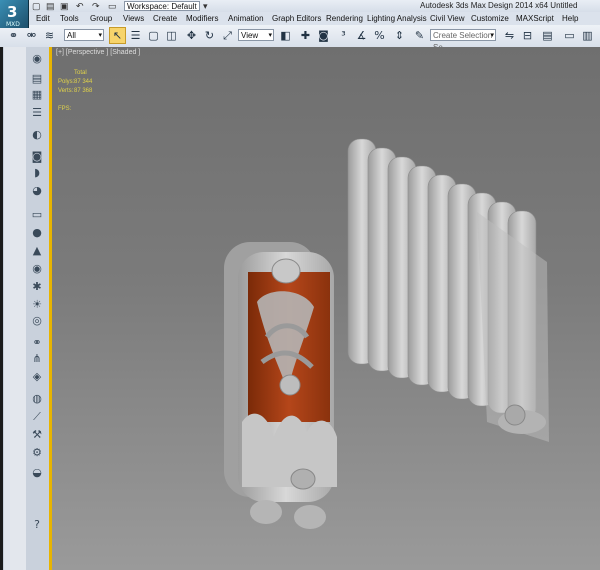 This screenshot has height=570, width=600. I want to click on reference-coordinate-dropdown: View ▾, so click(256, 35).